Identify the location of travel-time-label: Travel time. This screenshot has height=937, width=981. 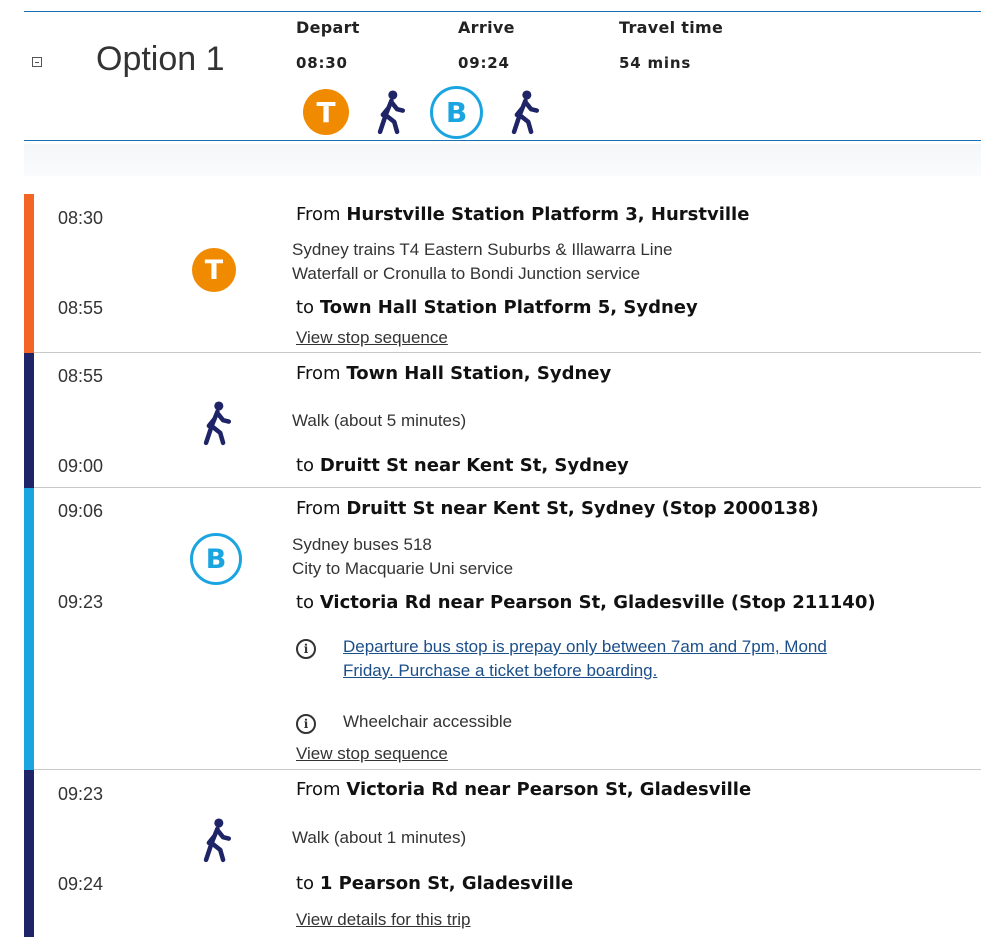
(671, 27).